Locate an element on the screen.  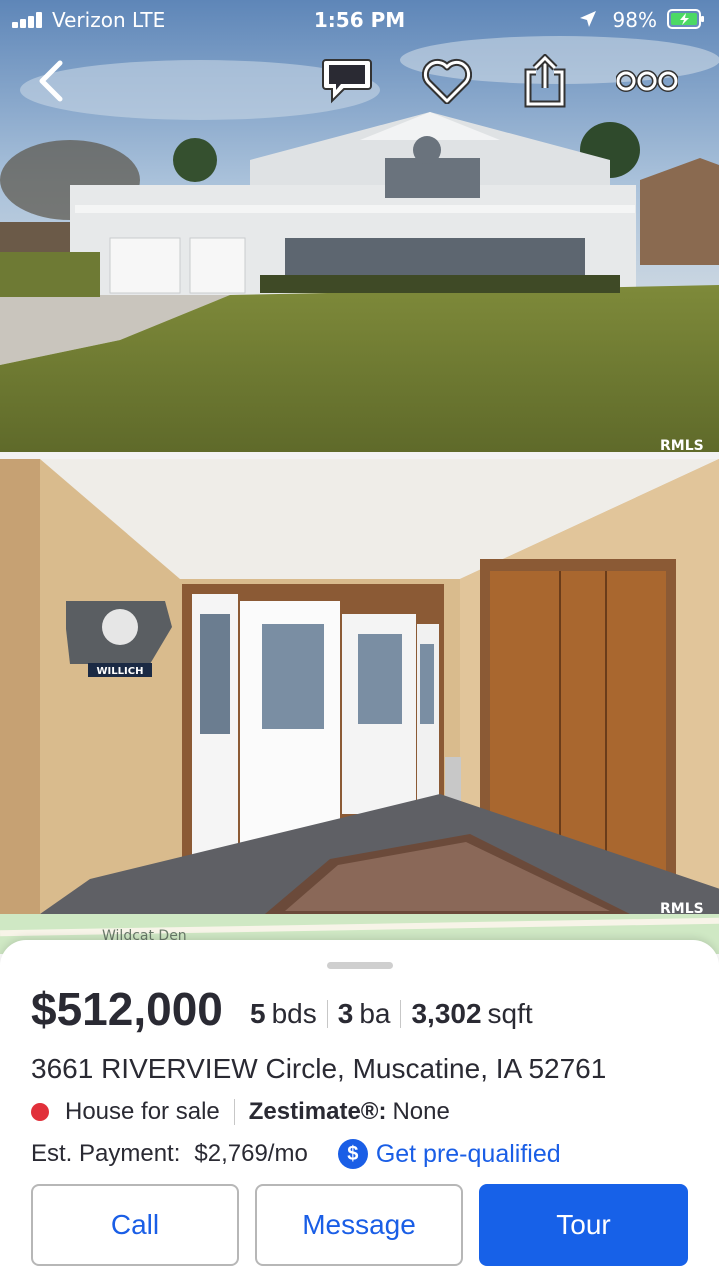
chat-button is located at coordinates (347, 81).